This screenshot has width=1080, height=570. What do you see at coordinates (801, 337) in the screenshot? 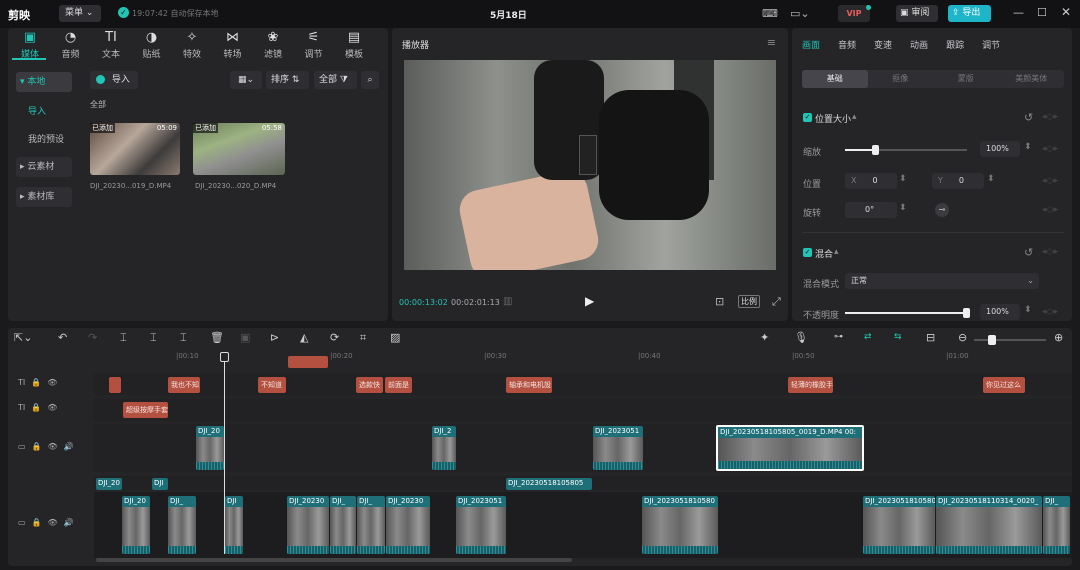
I see `microphone-icon: 🎙` at bounding box center [801, 337].